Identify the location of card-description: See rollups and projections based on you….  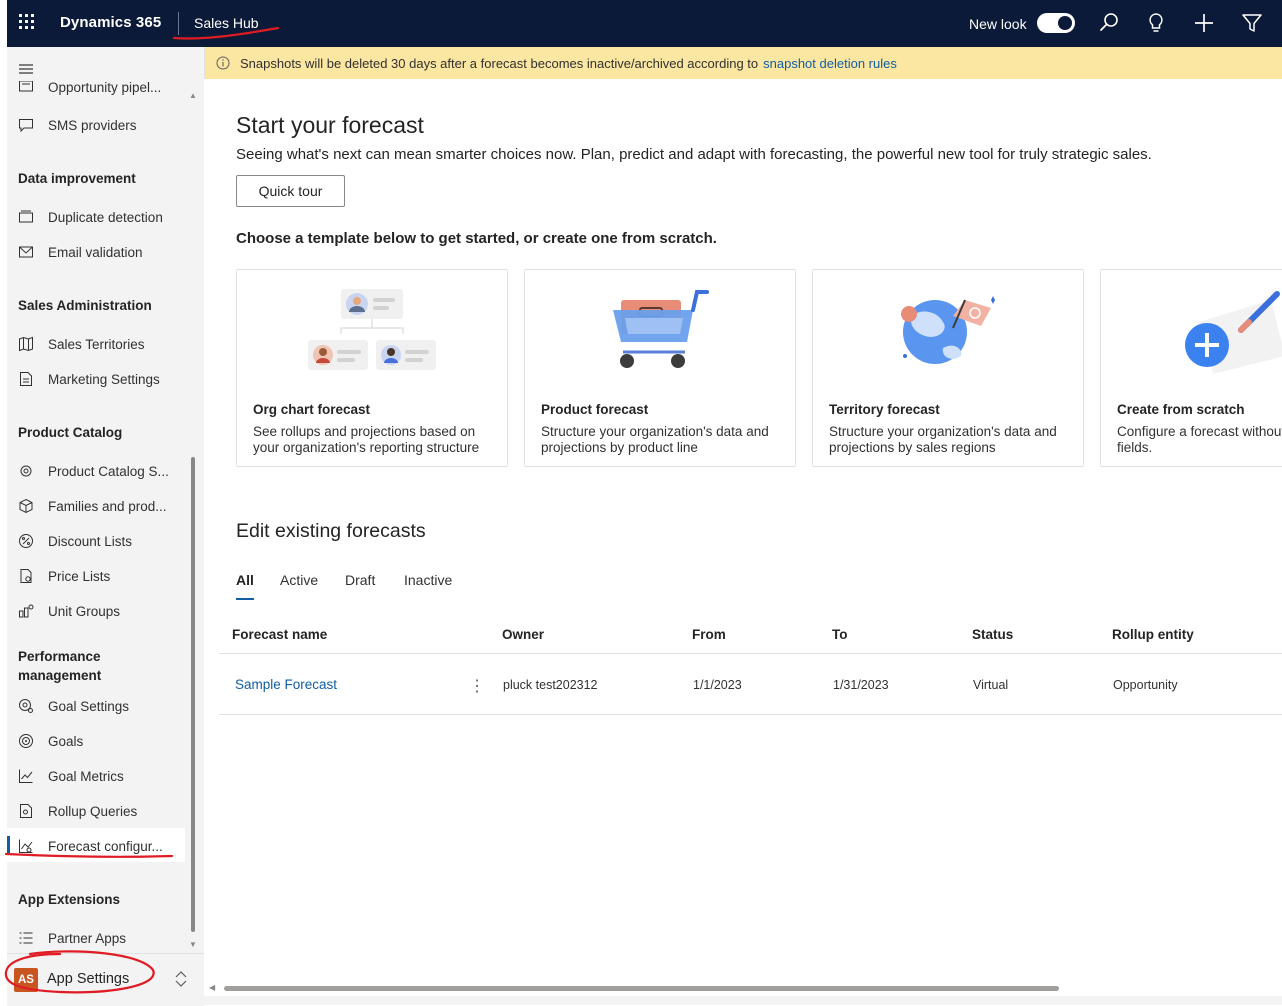
(366, 439).